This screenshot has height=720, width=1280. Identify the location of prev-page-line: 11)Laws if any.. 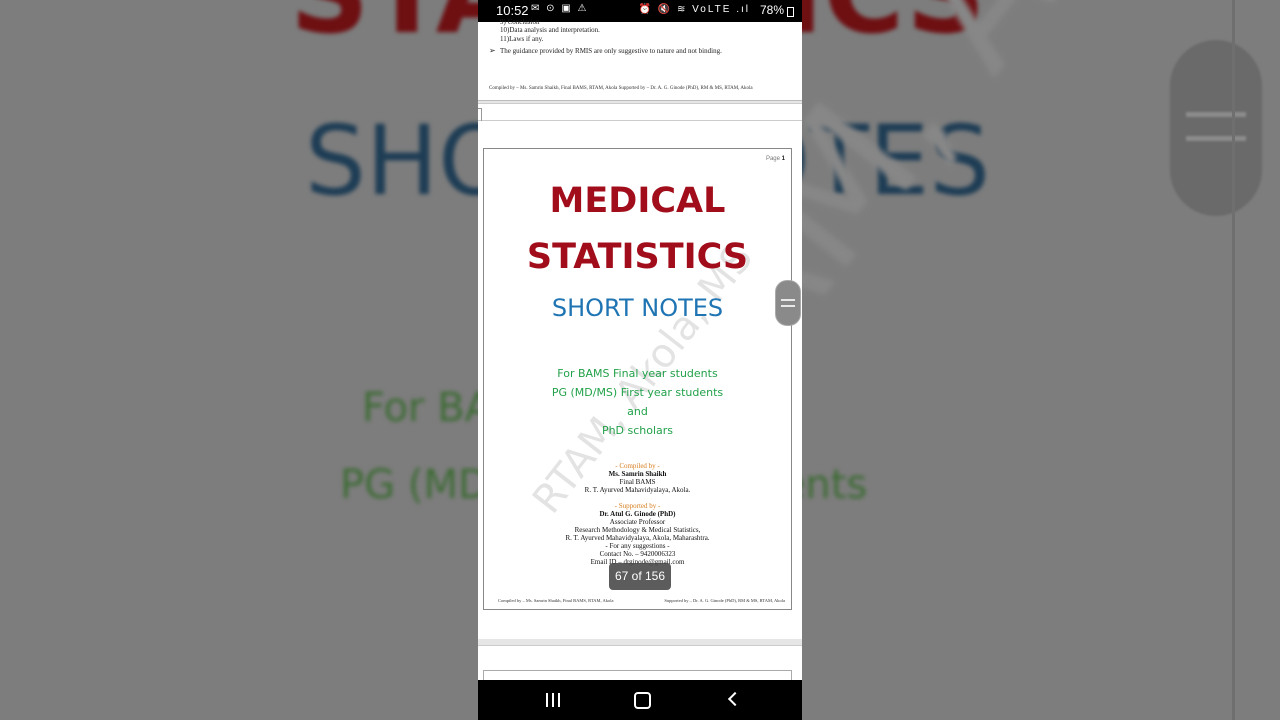
(522, 39).